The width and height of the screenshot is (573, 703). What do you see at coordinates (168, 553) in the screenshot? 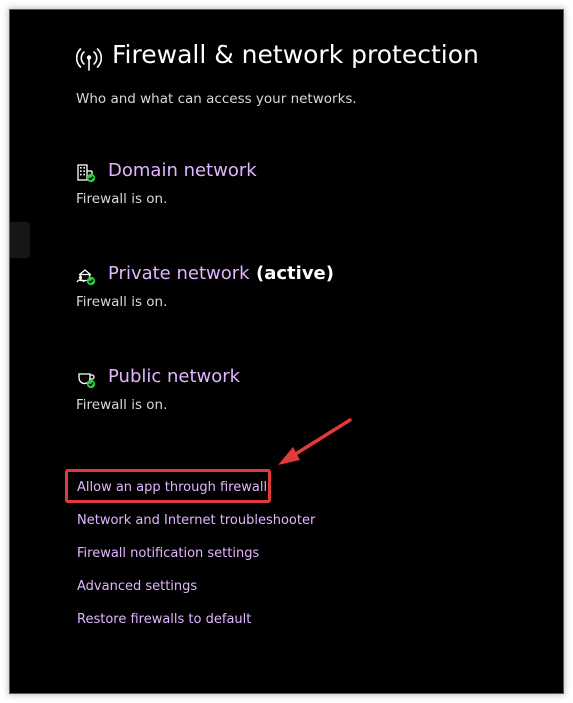
I see `firewall-notification-settings-link: Firewall notification settings` at bounding box center [168, 553].